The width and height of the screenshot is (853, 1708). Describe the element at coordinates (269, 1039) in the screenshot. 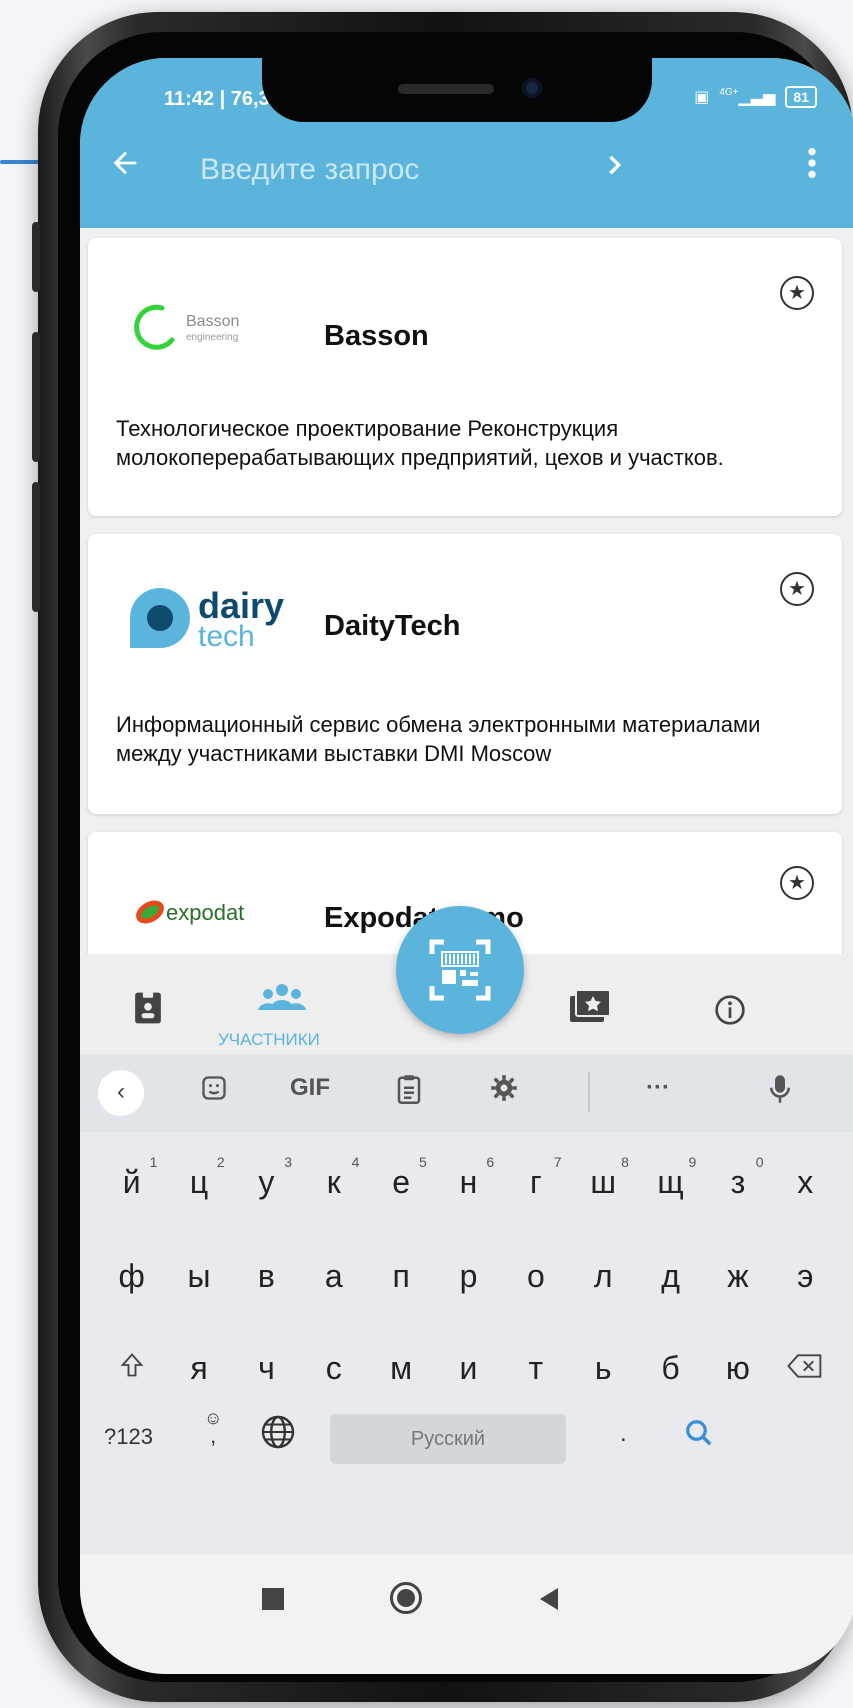

I see `nav-label-participants: УЧАСТНИКИ` at that location.